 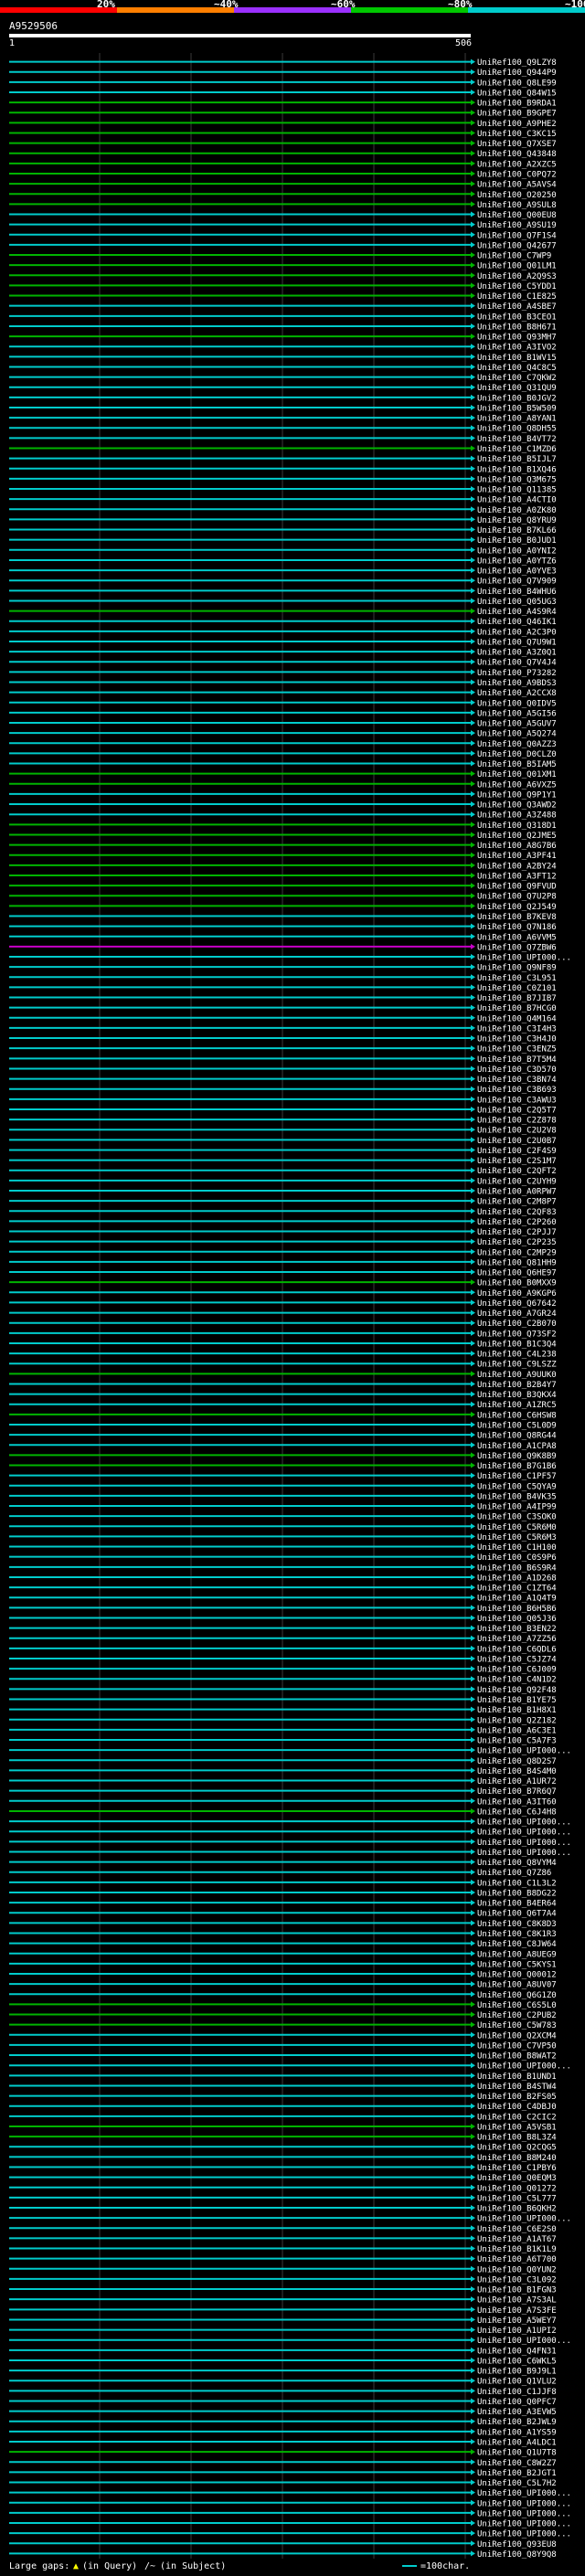 I want to click on hit-label: UniRef100_Q67642, so click(x=517, y=1304).